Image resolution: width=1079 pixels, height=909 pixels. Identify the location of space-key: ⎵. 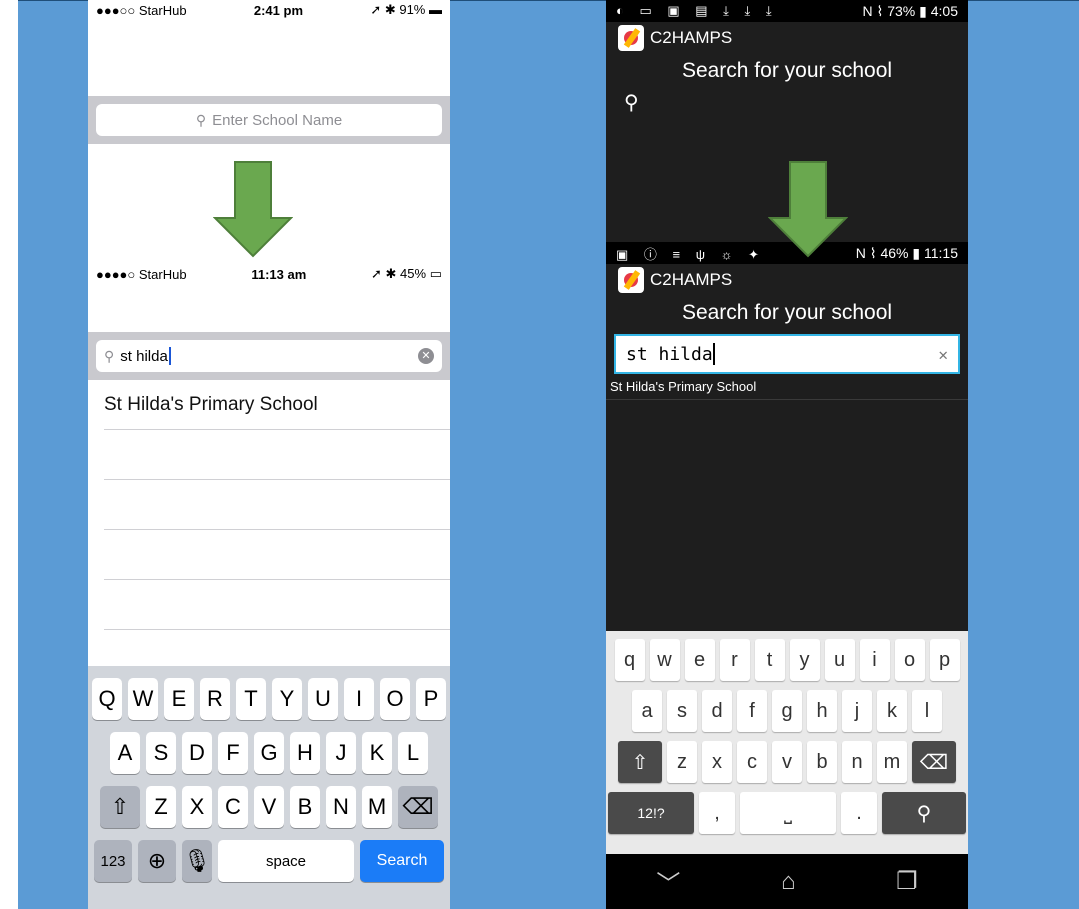
(788, 813).